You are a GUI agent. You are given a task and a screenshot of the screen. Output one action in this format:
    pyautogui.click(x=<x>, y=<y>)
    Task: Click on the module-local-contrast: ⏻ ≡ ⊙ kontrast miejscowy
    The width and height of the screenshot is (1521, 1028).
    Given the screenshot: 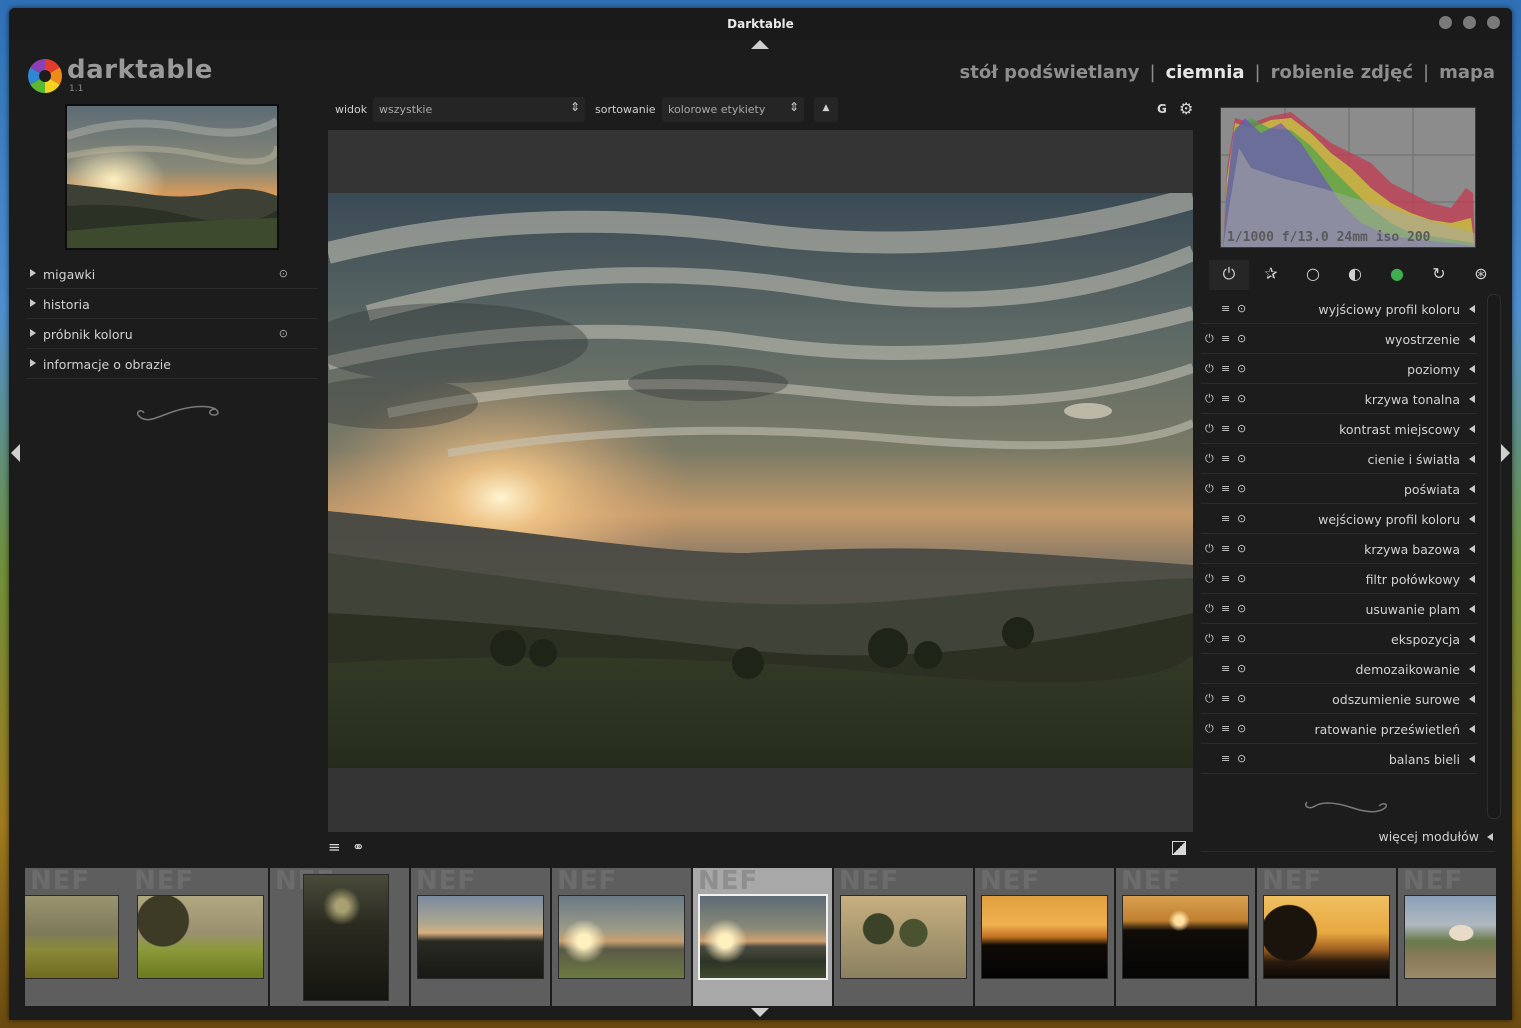 What is the action you would take?
    pyautogui.click(x=1339, y=429)
    